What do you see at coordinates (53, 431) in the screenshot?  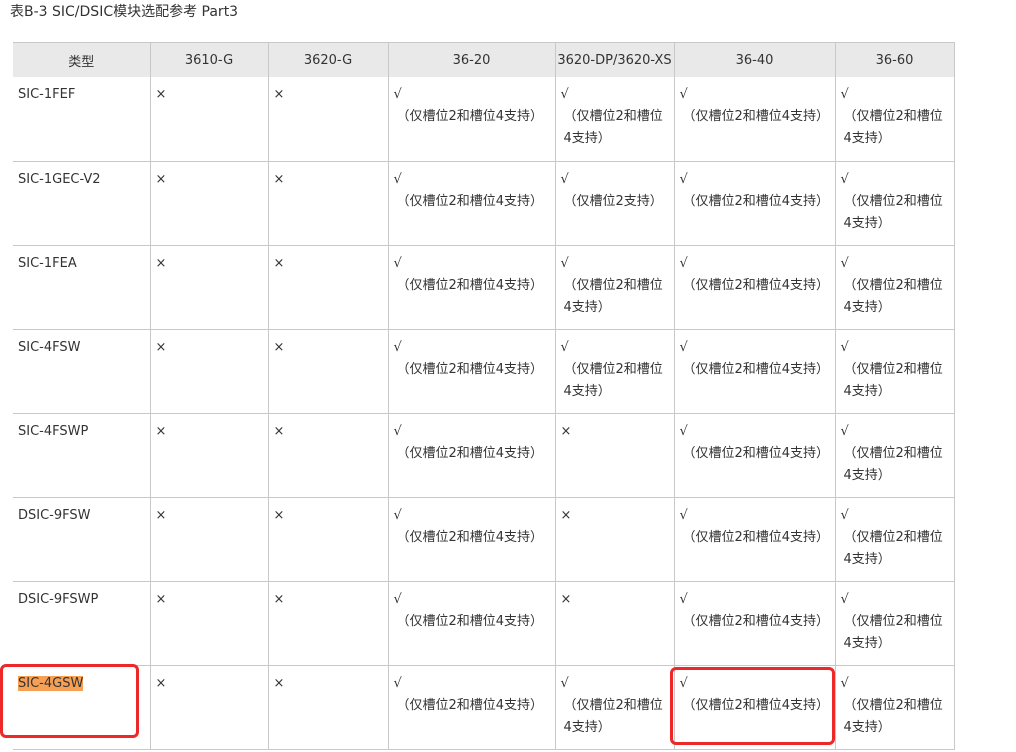 I see `module-type-label: SIC-4FSWP` at bounding box center [53, 431].